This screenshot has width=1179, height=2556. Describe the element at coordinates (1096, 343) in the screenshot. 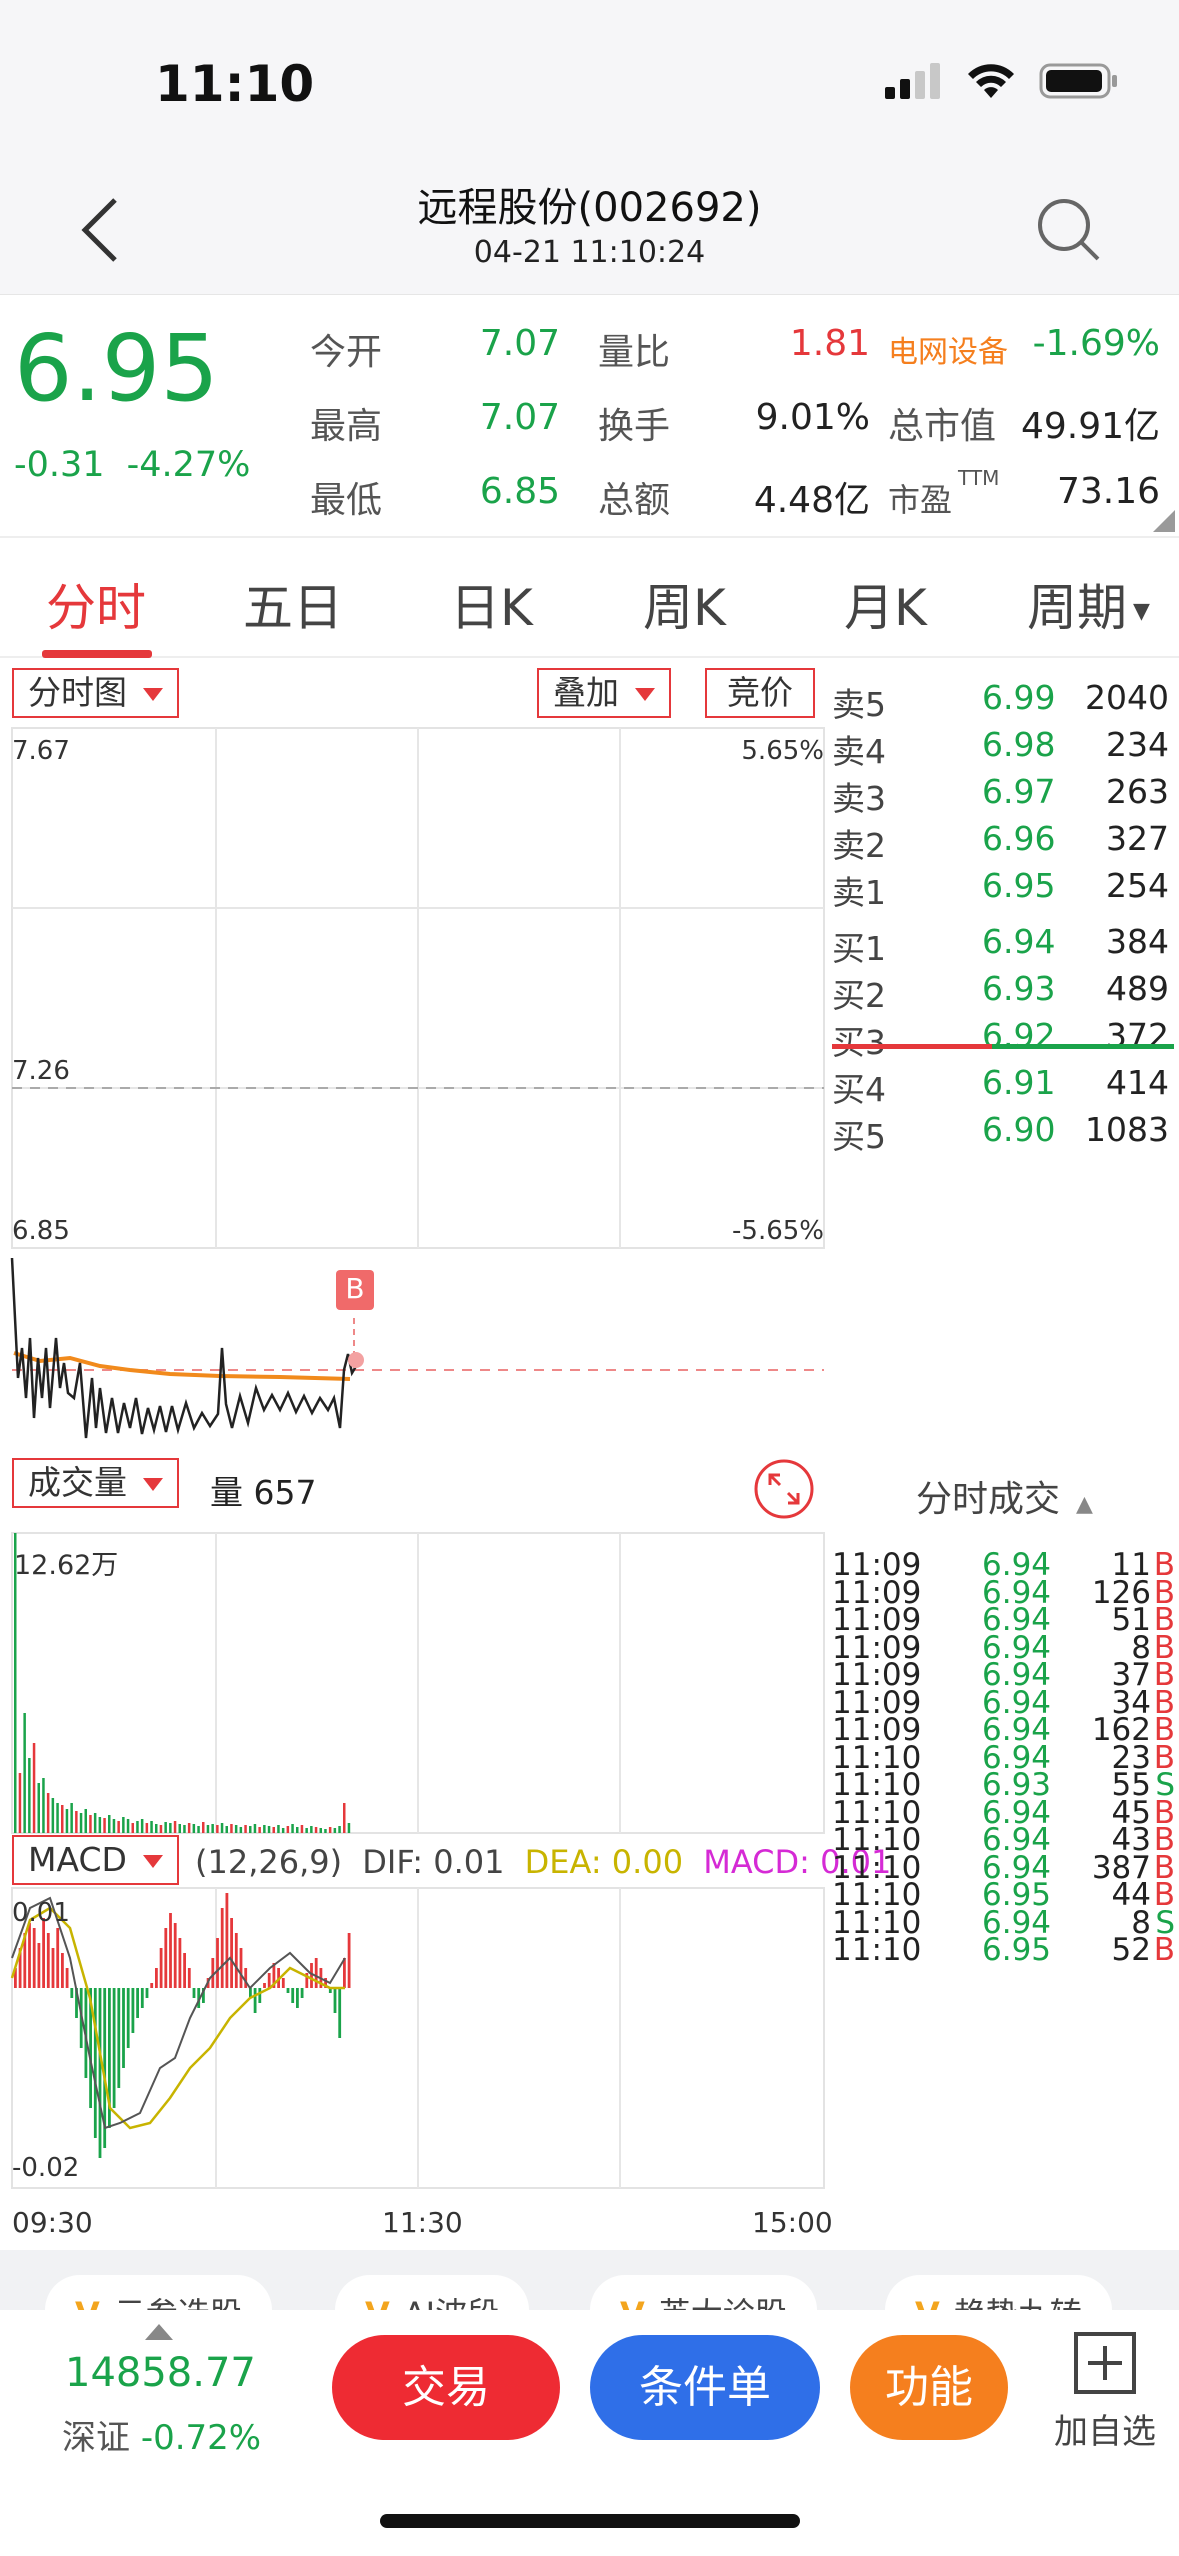

I see `sector-change: -1.69%` at that location.